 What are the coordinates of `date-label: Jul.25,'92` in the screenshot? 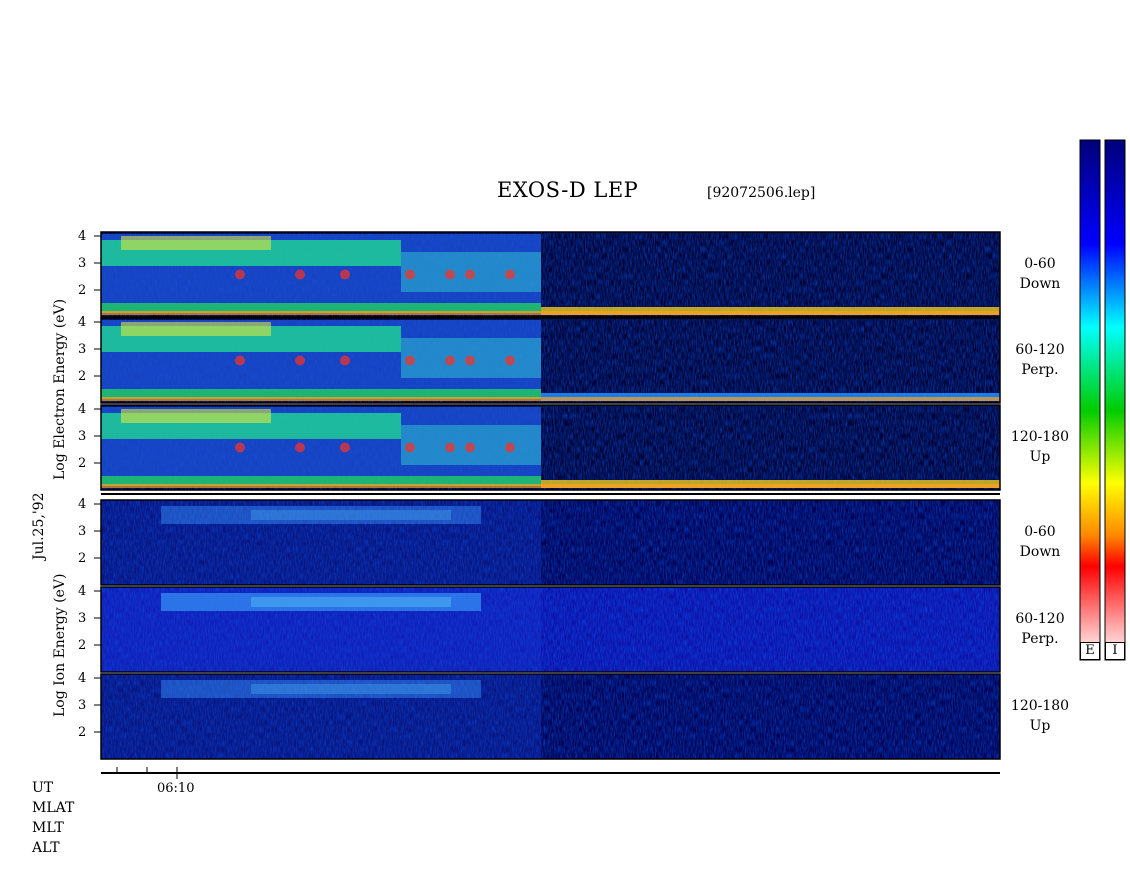 It's located at (39, 526).